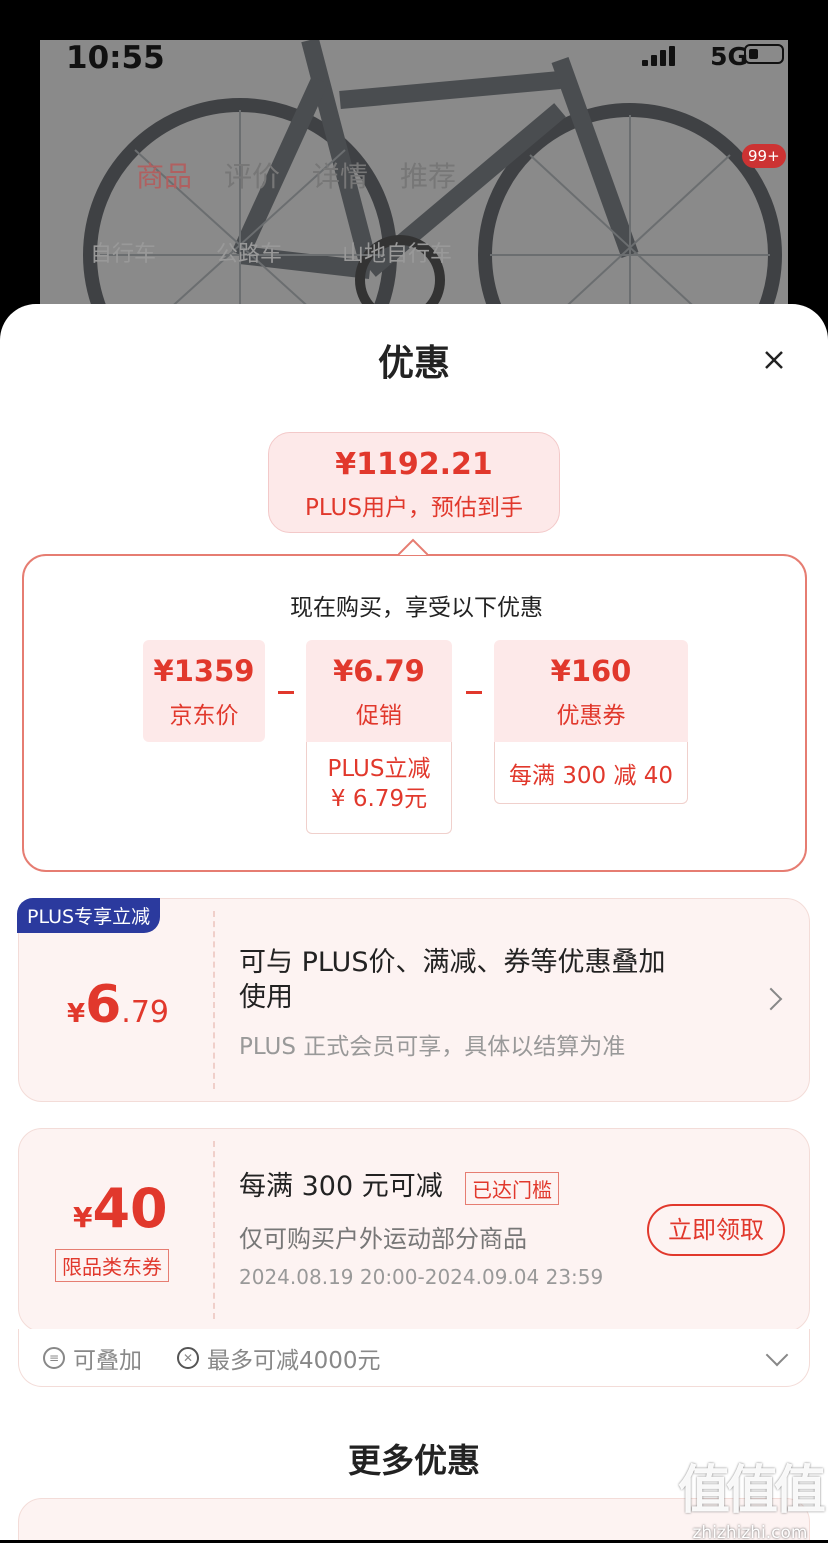  What do you see at coordinates (379, 691) in the screenshot?
I see `promo-cell: ¥6.79 促销` at bounding box center [379, 691].